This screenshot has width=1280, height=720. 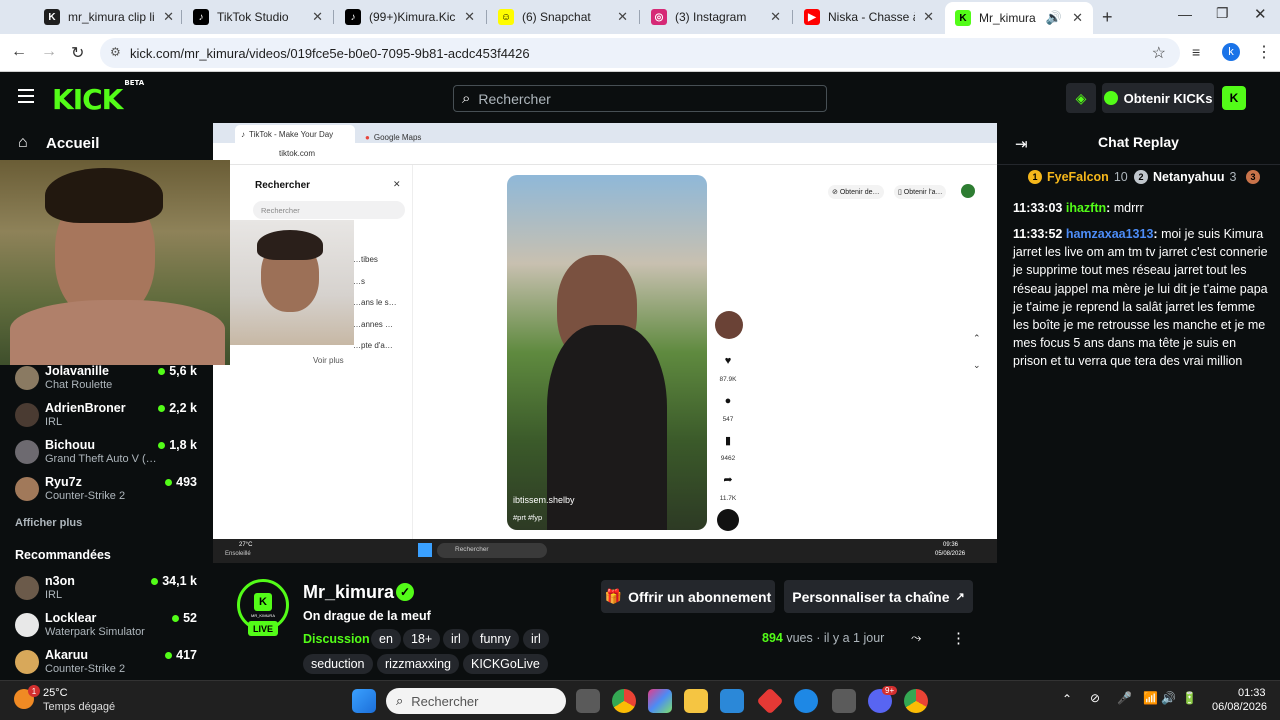 I want to click on sidebar-channel: Akaruu Counter-Strike 2 417, so click(x=110, y=666).